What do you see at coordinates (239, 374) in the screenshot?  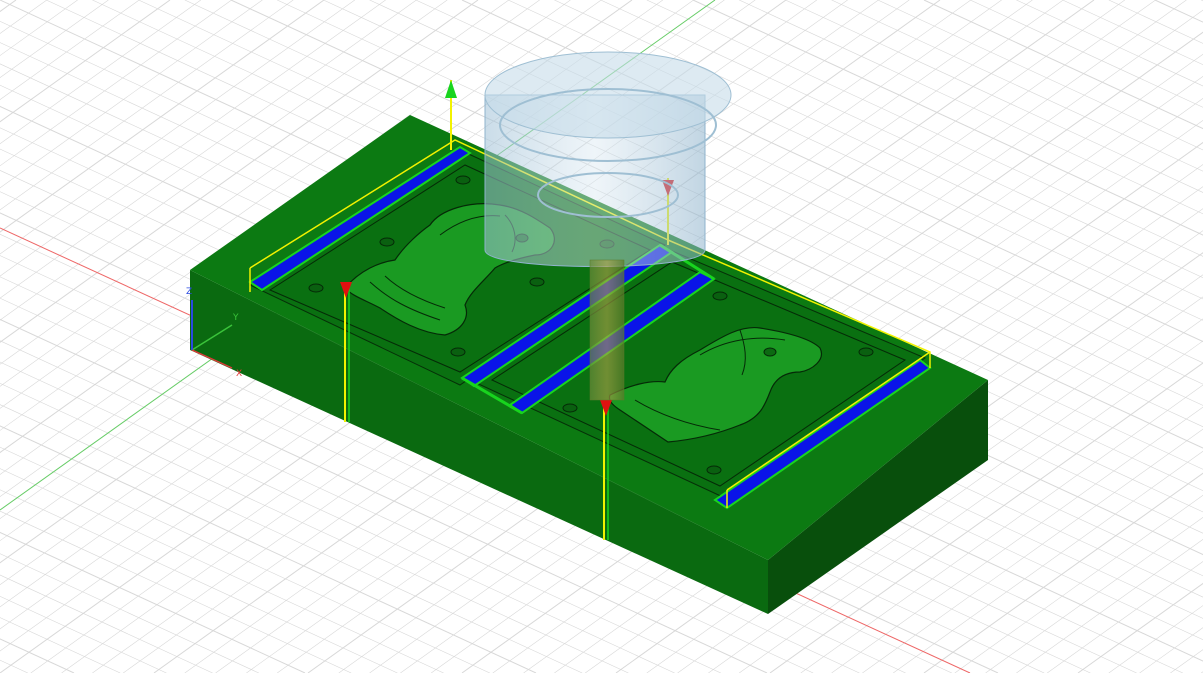 I see `triad-x-label: X` at bounding box center [239, 374].